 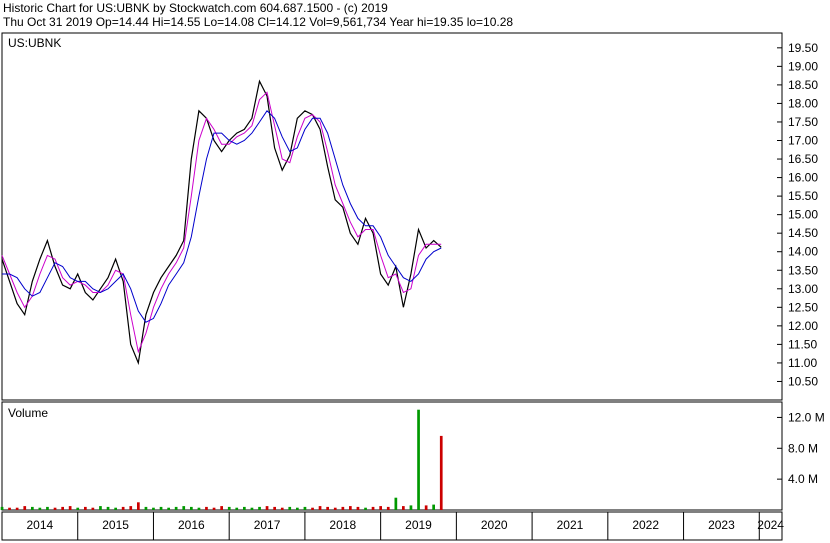 I want to click on year-label: 2021, so click(x=570, y=525).